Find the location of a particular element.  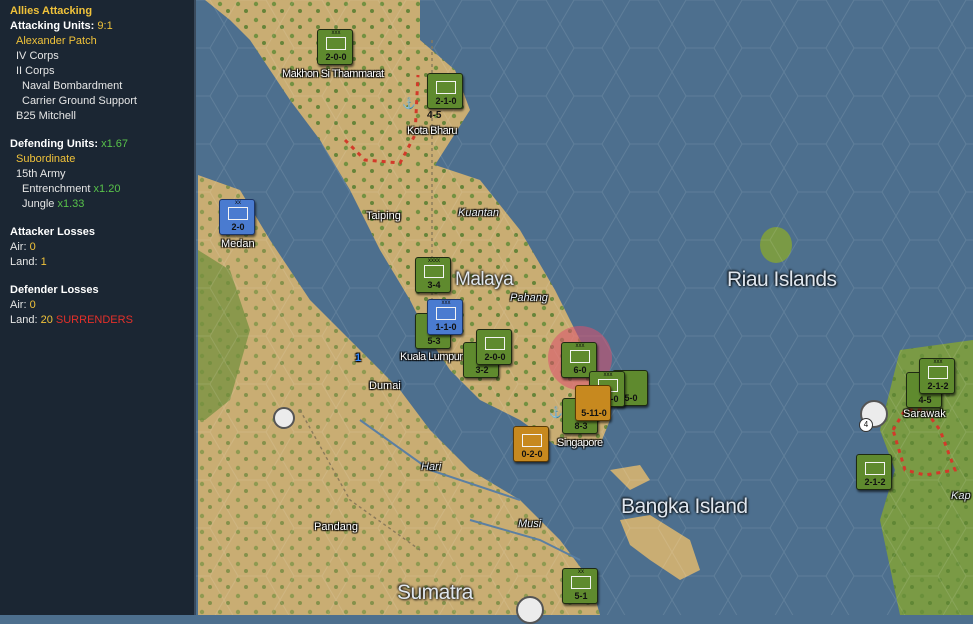

unit-counter-kota-bharu: 2-1-0 is located at coordinates (445, 91).